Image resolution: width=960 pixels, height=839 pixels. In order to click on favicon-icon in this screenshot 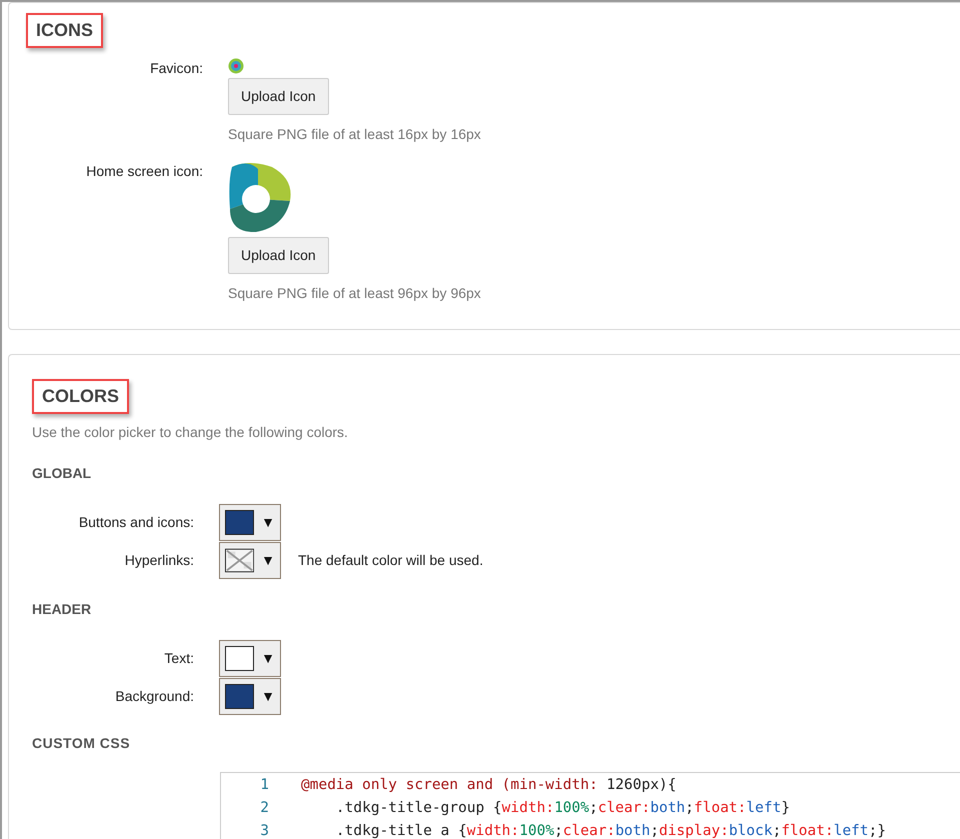, I will do `click(236, 66)`.